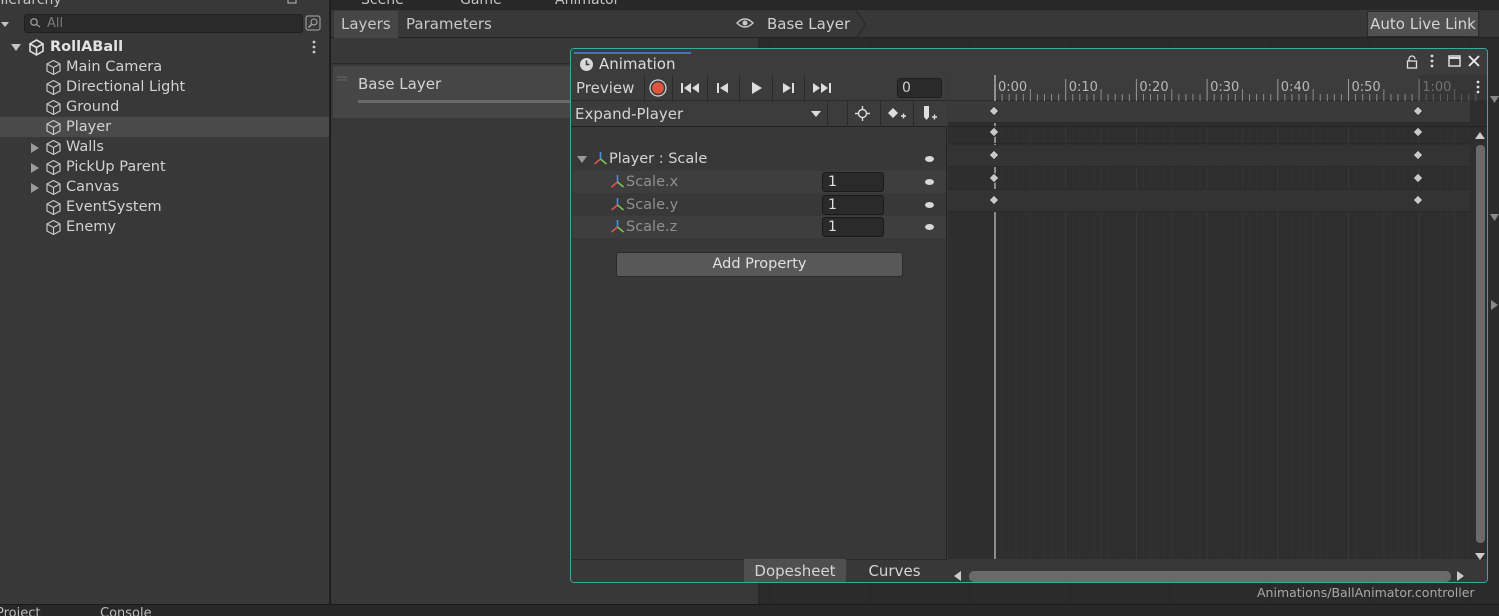 Image resolution: width=1499 pixels, height=616 pixels. I want to click on filter-keyframes-icon, so click(862, 113).